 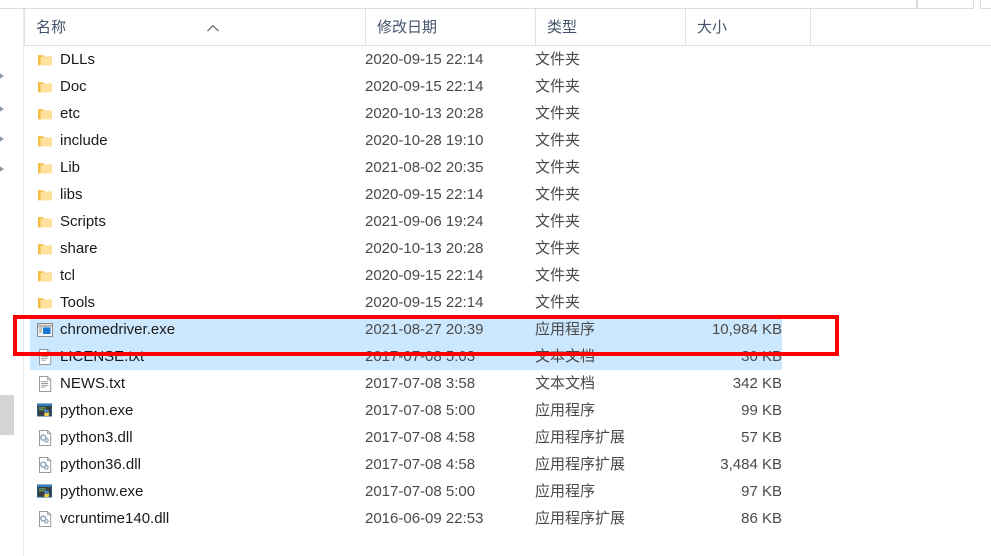 What do you see at coordinates (458, 4) in the screenshot?
I see `chrome-segment-left` at bounding box center [458, 4].